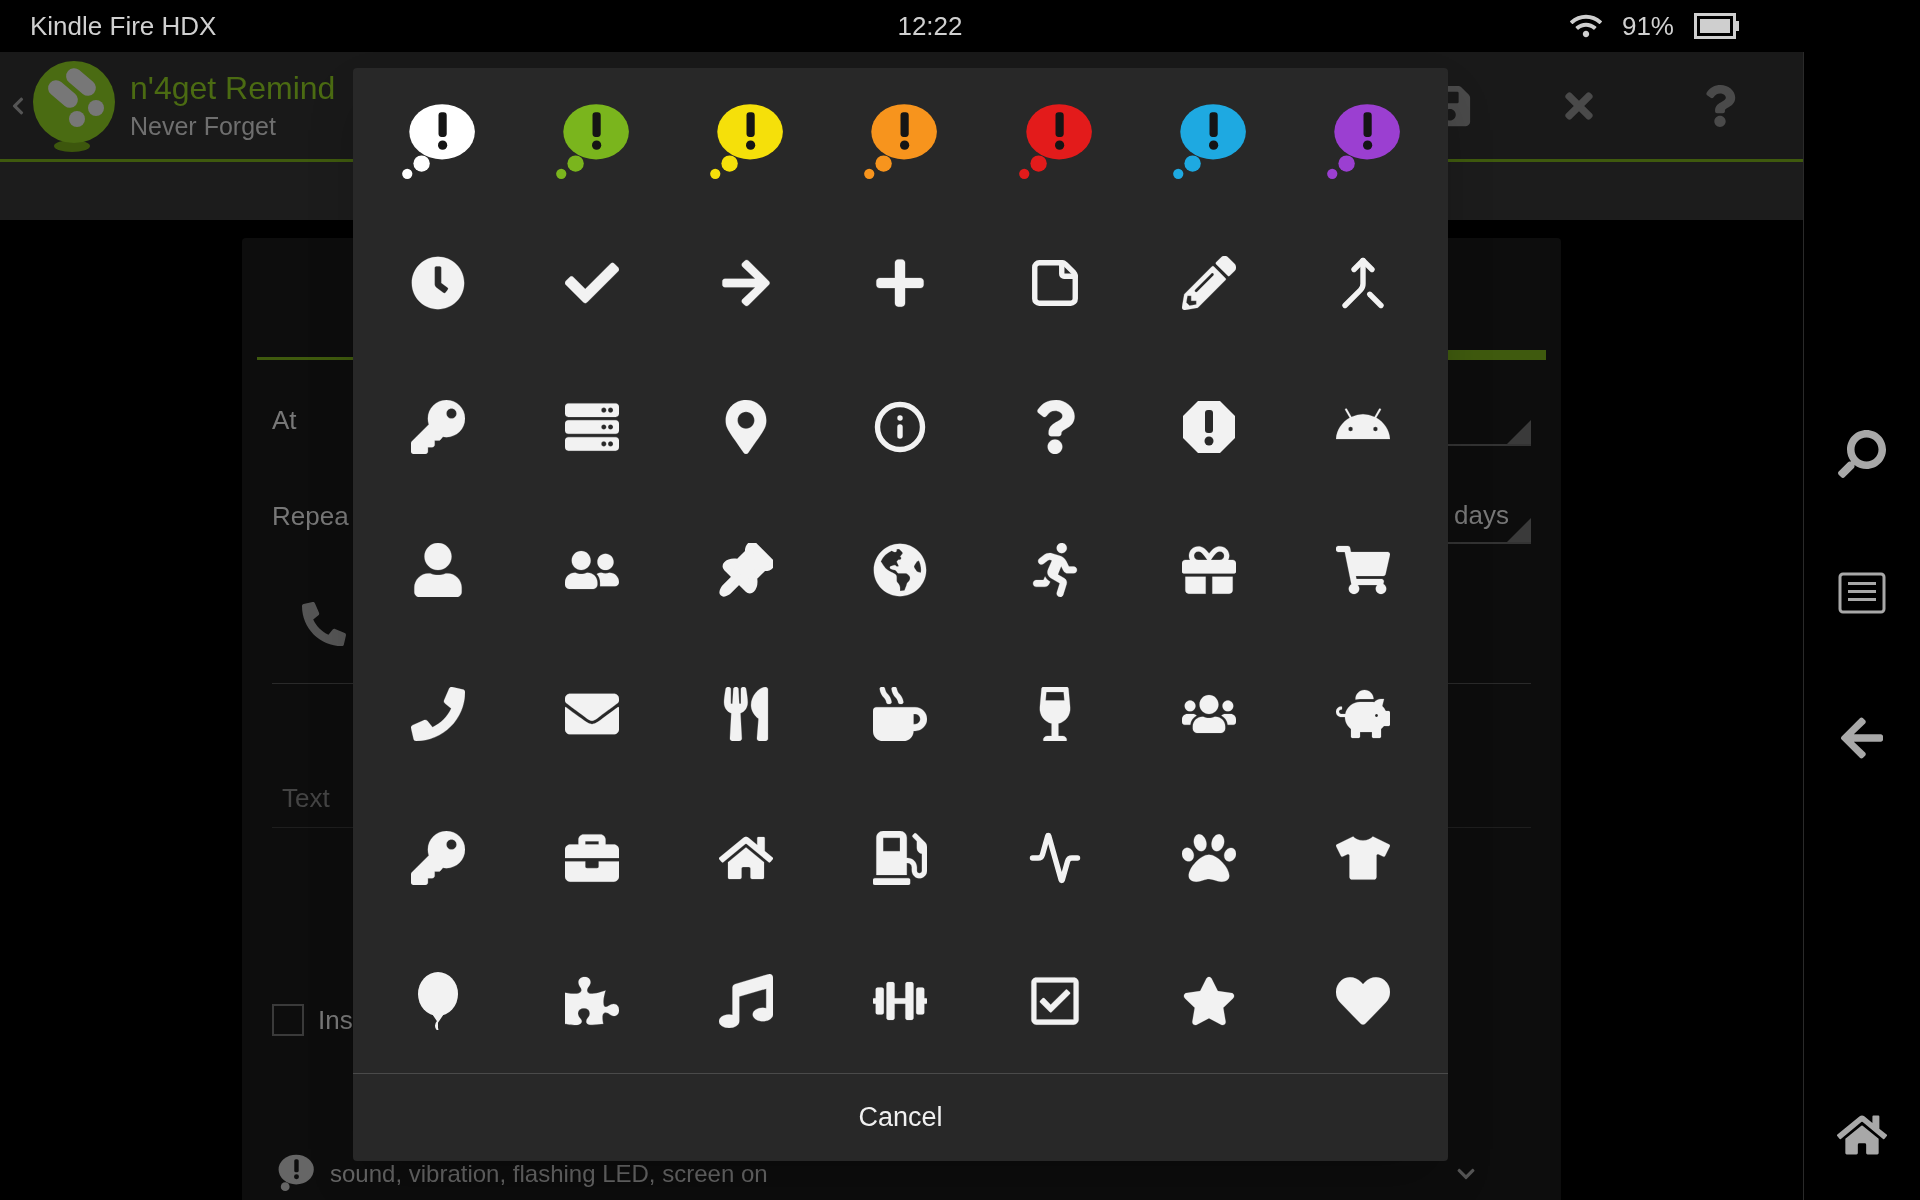  Describe the element at coordinates (1647, 26) in the screenshot. I see `battery-percent: 91%` at that location.